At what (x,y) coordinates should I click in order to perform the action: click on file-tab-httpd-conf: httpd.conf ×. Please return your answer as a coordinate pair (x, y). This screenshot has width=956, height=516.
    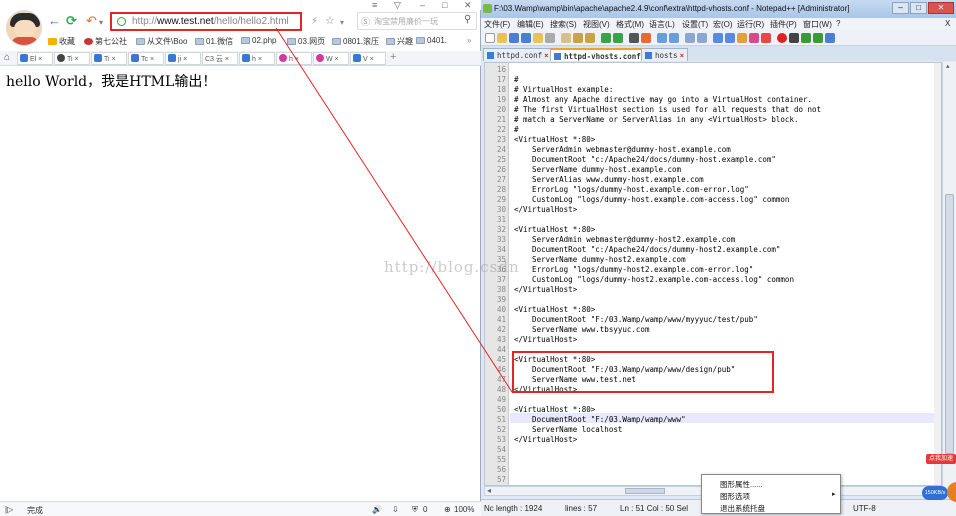
    Looking at the image, I should click on (518, 54).